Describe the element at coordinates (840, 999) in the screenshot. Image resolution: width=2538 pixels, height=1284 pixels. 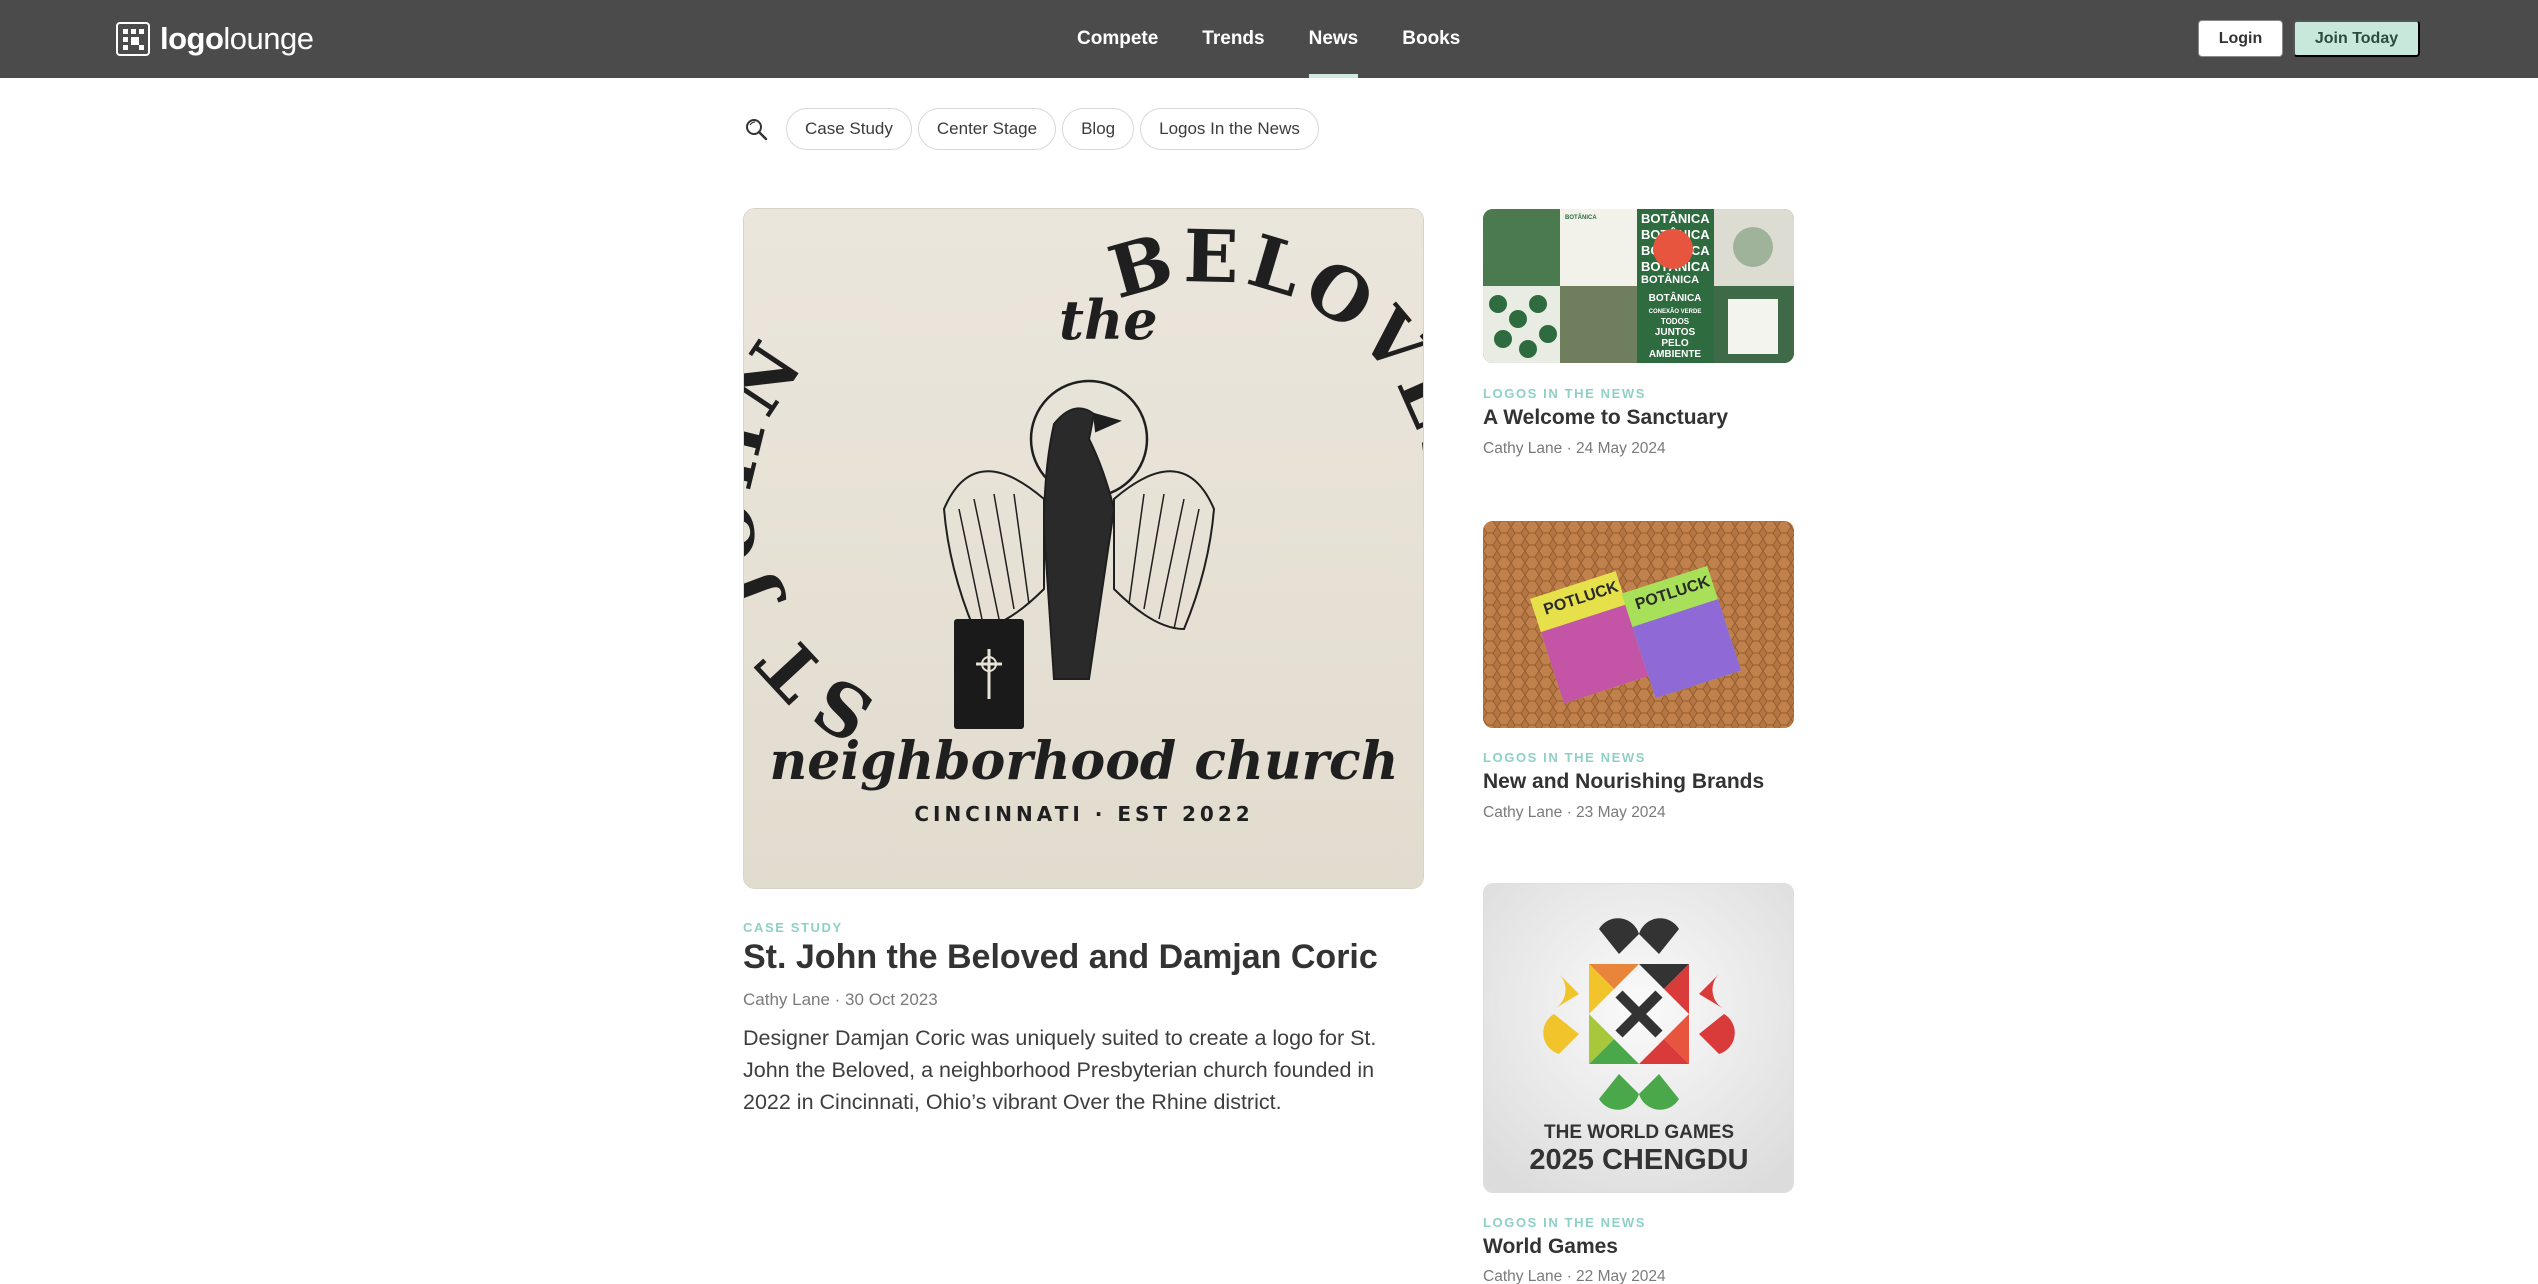
I see `featured-article-meta: Cathy Lane · 30 Oct 2023` at that location.